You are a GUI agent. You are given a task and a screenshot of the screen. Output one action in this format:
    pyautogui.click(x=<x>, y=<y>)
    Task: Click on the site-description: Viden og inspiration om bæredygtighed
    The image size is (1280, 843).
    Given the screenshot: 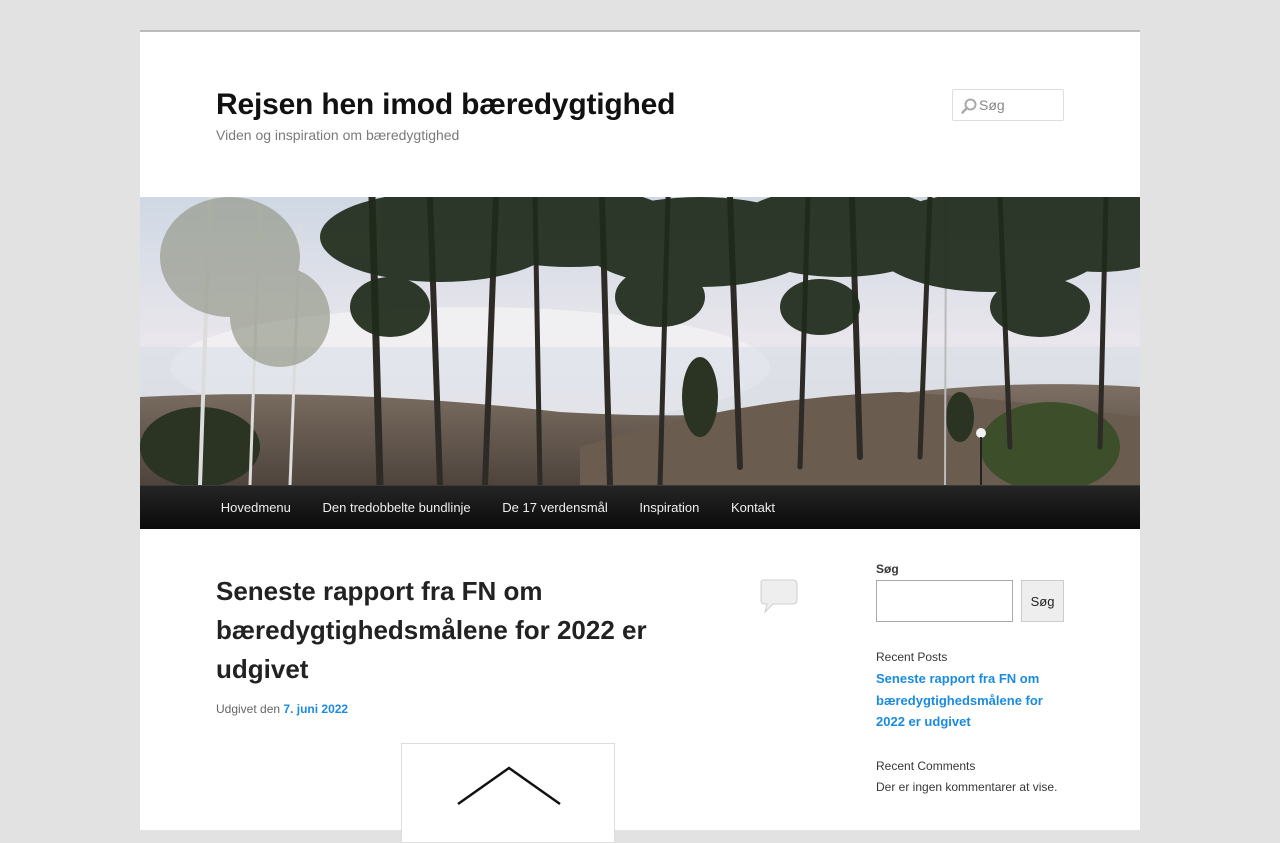 What is the action you would take?
    pyautogui.click(x=338, y=135)
    